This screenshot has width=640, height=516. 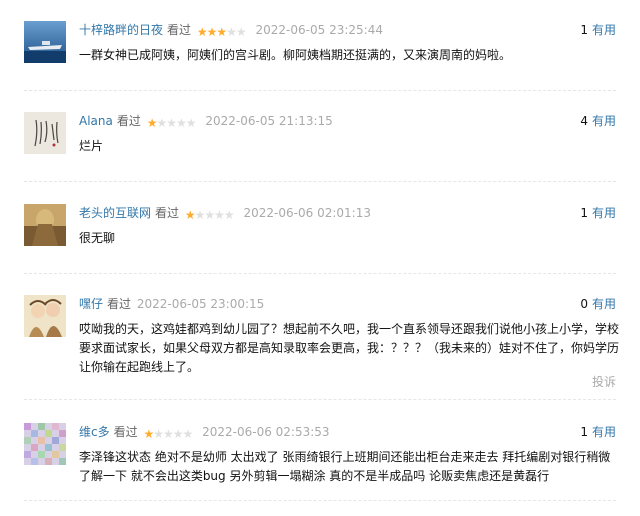 I want to click on username-link: 维c多, so click(x=94, y=432).